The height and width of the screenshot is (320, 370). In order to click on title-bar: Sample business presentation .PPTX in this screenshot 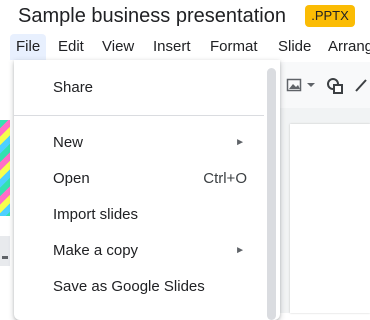, I will do `click(185, 17)`.